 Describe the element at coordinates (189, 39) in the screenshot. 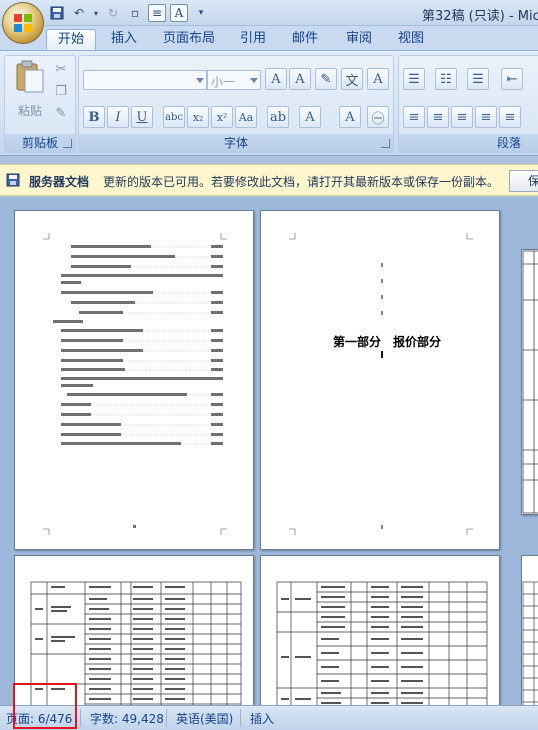

I see `tab-page-layout: 页面布局` at that location.